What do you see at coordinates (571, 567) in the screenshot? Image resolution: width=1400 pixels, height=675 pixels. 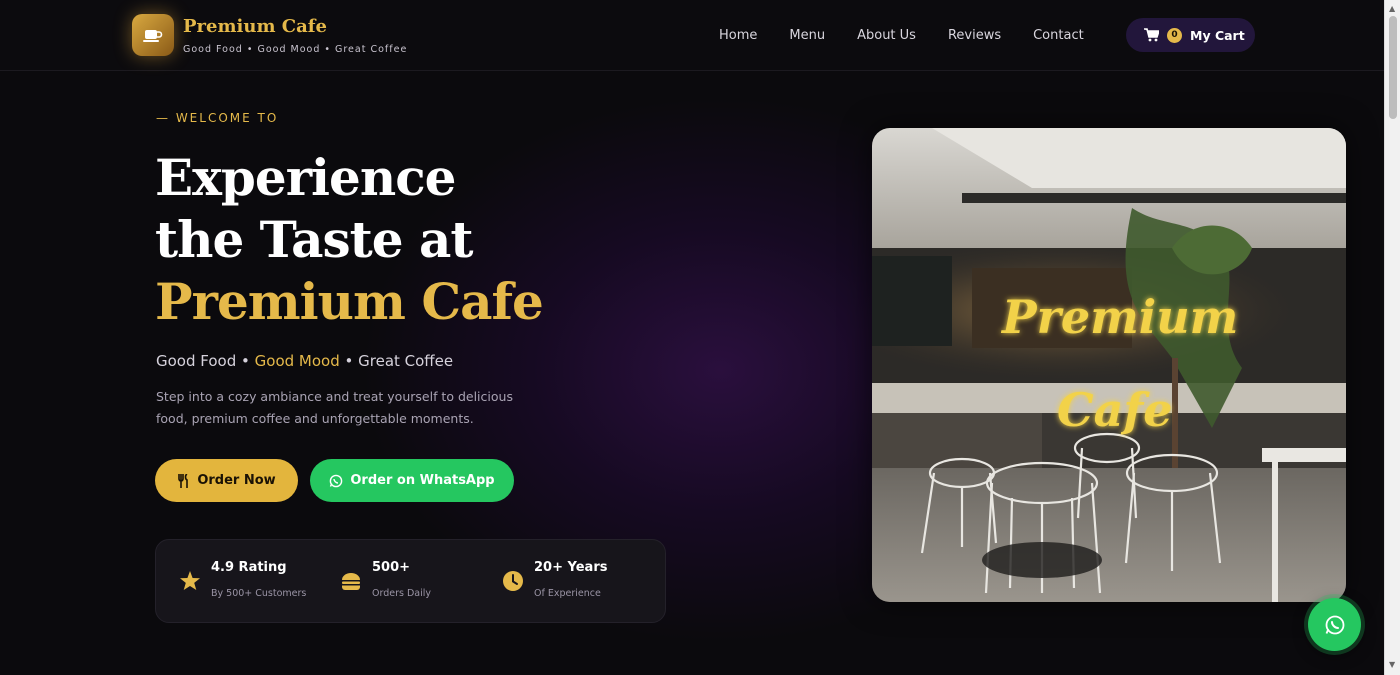 I see `stat-experience-title: 20+ Years` at bounding box center [571, 567].